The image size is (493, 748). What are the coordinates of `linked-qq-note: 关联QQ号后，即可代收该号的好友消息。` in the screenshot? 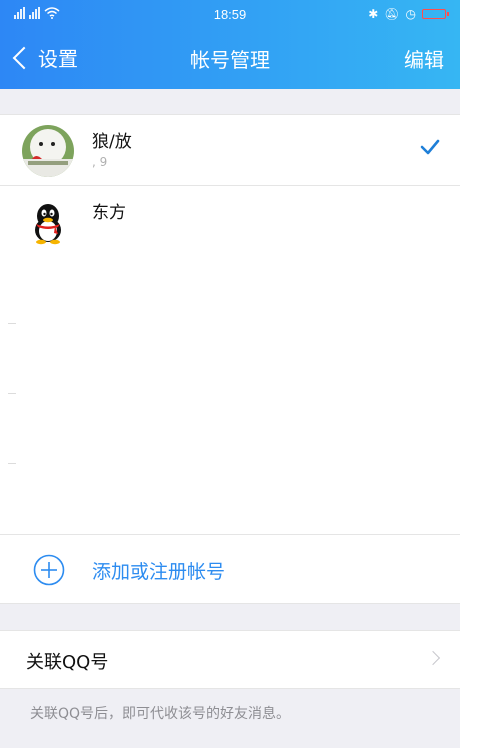 It's located at (160, 714).